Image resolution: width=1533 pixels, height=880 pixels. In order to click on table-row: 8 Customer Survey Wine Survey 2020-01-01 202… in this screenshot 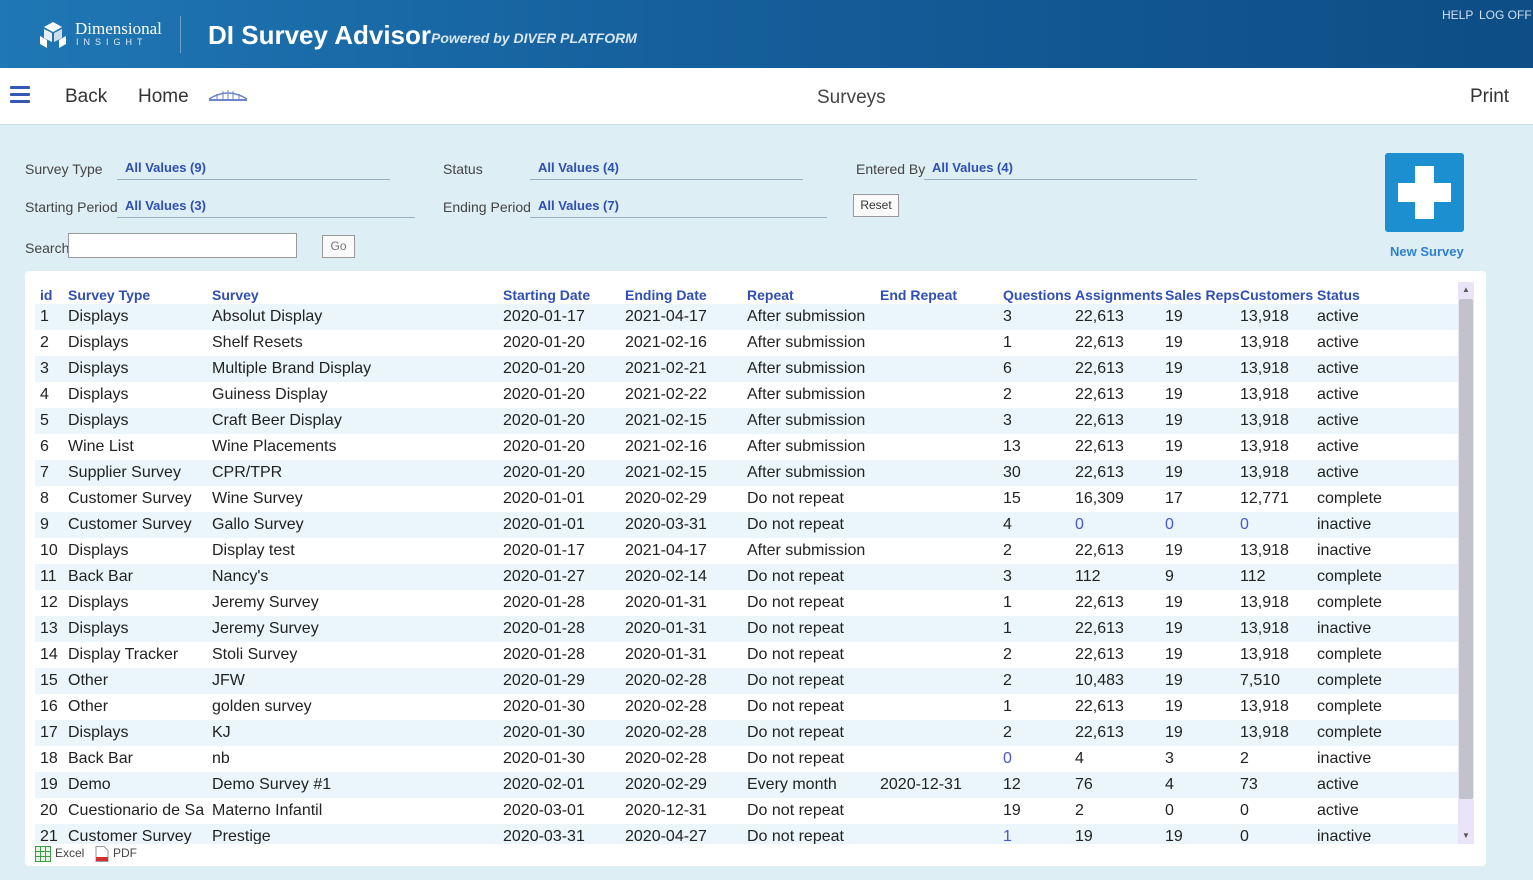, I will do `click(746, 499)`.